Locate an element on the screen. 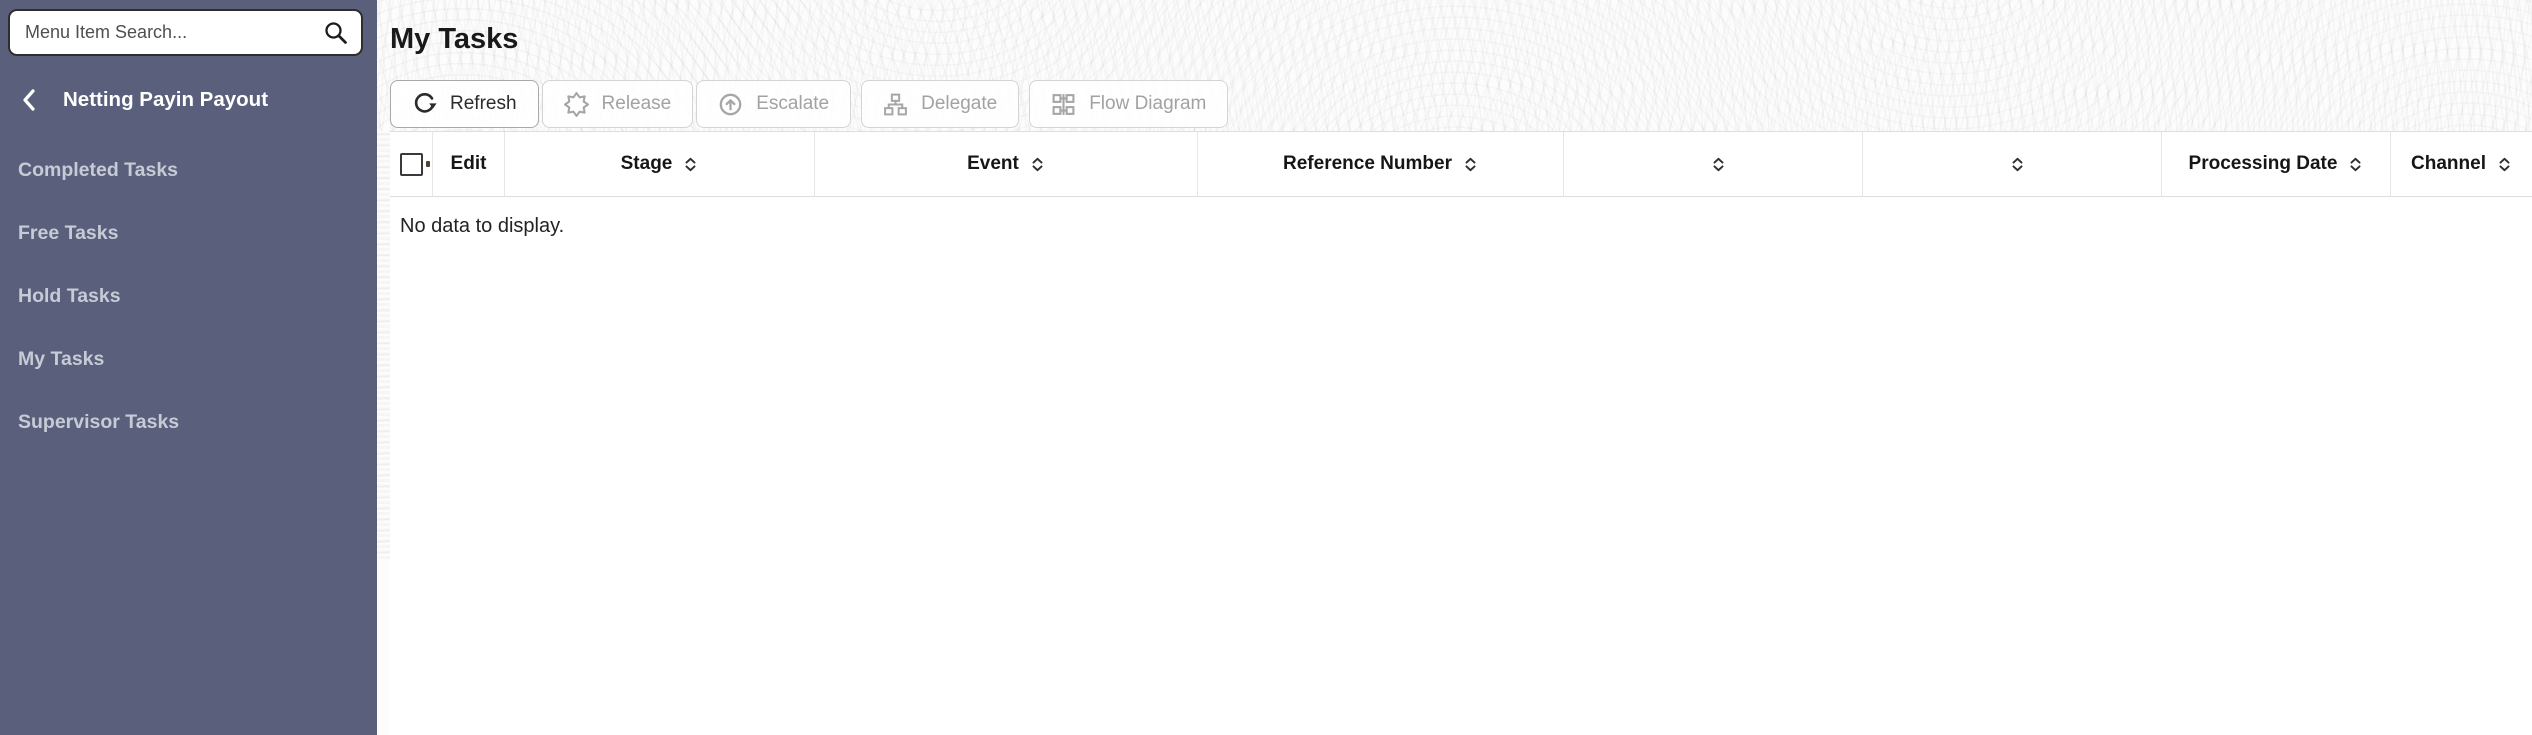 This screenshot has height=735, width=2532. column-label: Channel is located at coordinates (2448, 163).